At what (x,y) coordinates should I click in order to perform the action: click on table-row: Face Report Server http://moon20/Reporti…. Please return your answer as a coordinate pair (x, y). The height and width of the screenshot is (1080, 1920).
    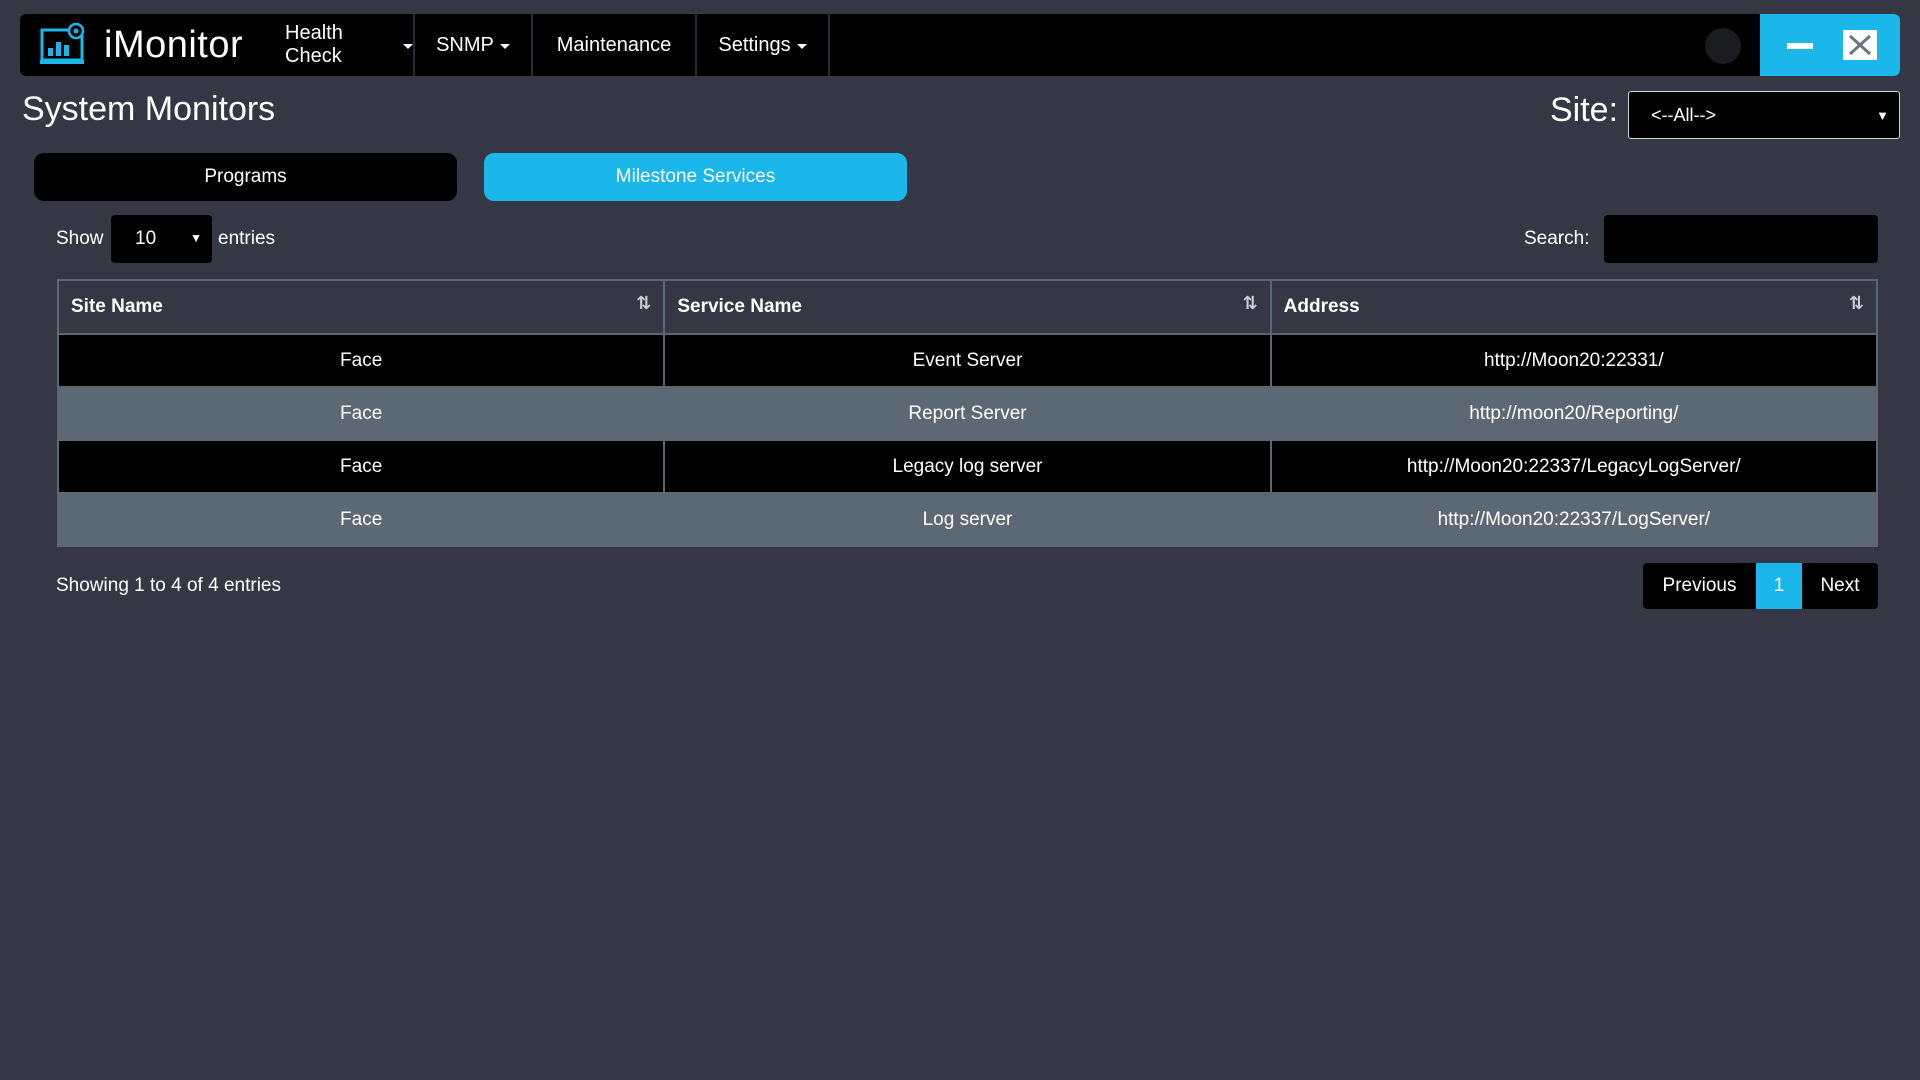
    Looking at the image, I should click on (967, 413).